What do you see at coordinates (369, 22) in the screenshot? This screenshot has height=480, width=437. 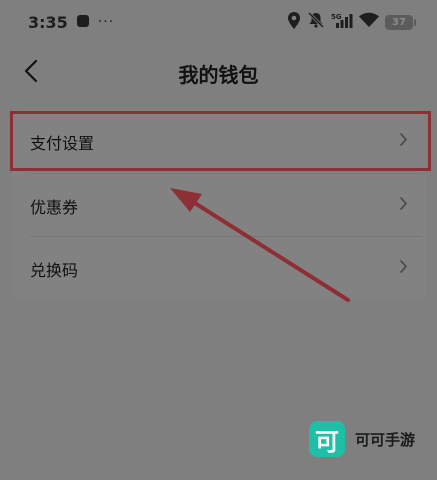 I see `wifi-icon` at bounding box center [369, 22].